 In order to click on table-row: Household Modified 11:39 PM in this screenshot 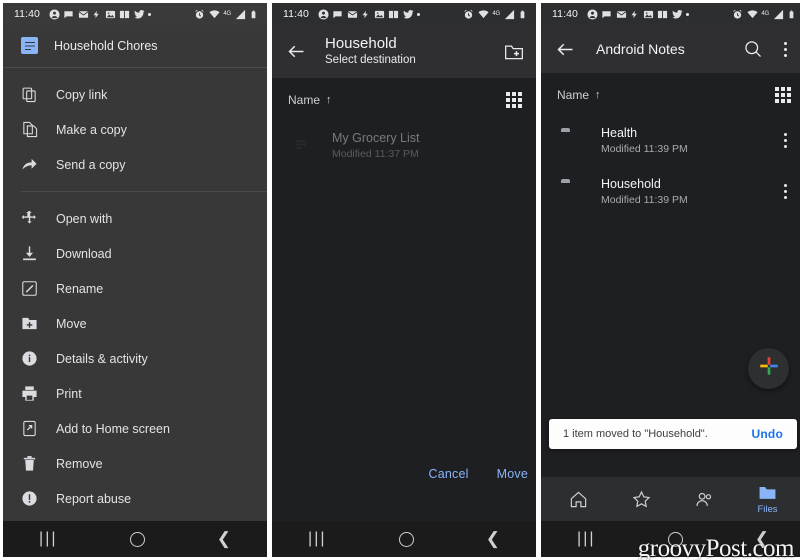, I will do `click(670, 191)`.